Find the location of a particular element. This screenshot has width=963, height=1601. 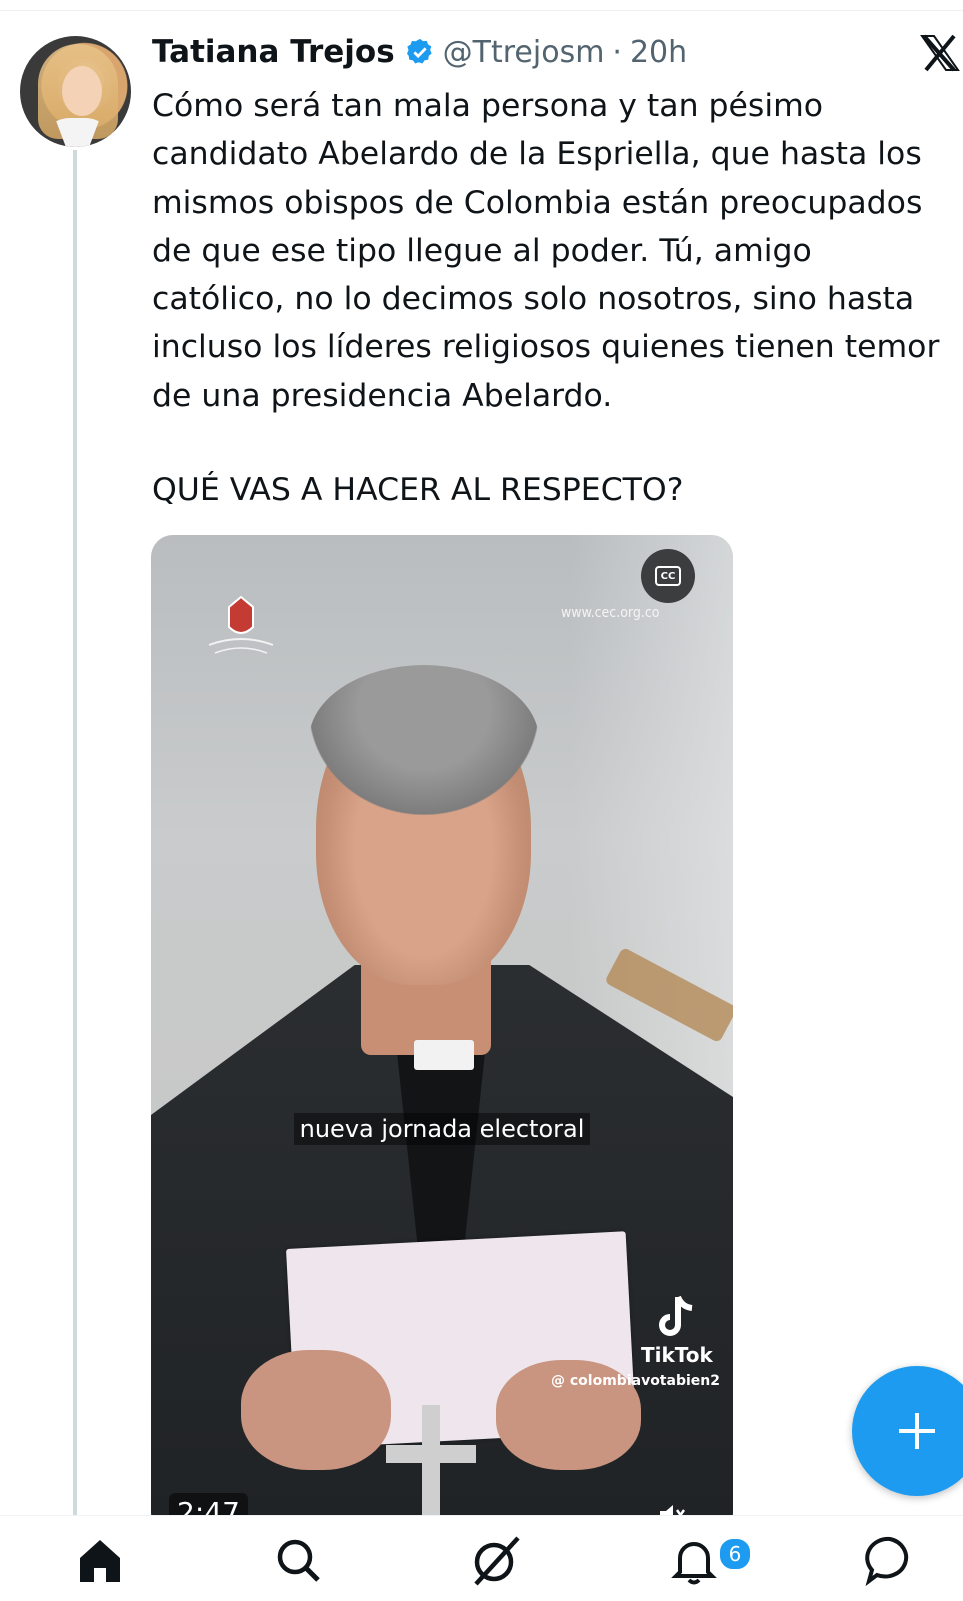

tiktok-username: @ colombiavotabien2 is located at coordinates (635, 1381).